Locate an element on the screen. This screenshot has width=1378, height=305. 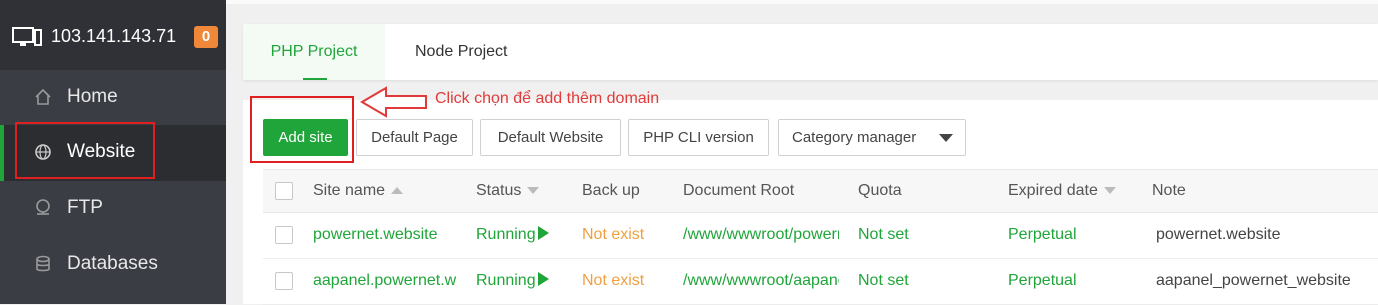
select-all-checkbox is located at coordinates (284, 191).